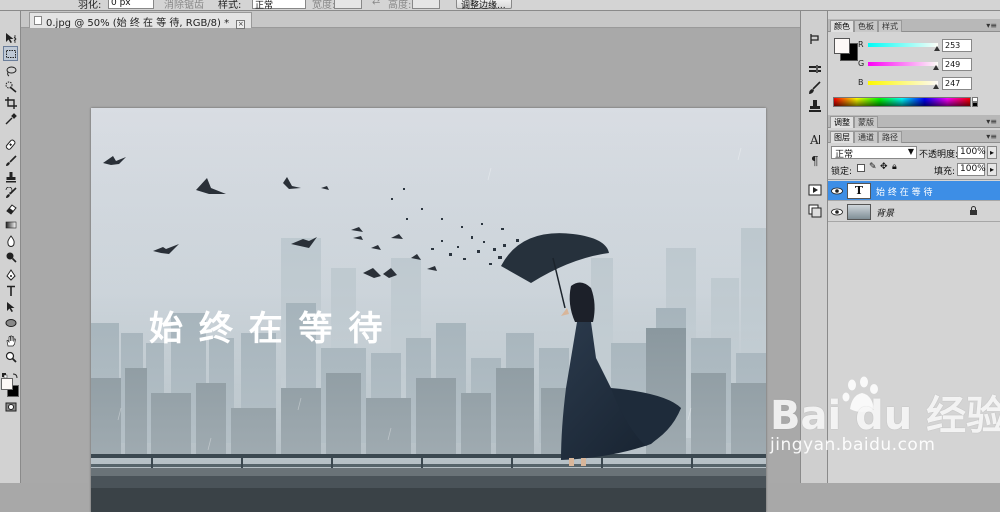  What do you see at coordinates (10, 290) in the screenshot?
I see `type-tool-icon` at bounding box center [10, 290].